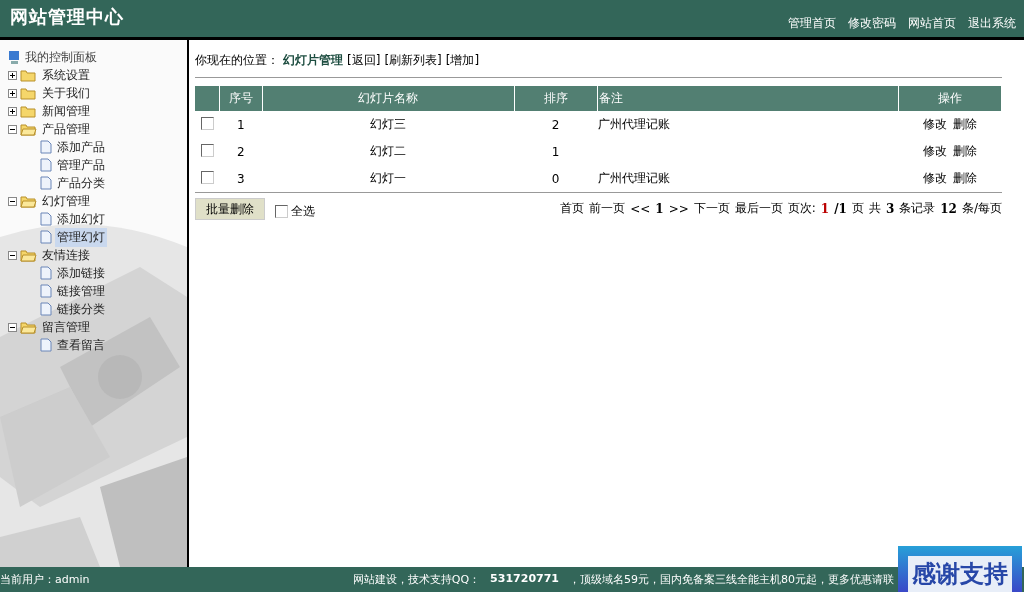 This screenshot has width=1024, height=592. What do you see at coordinates (241, 124) in the screenshot?
I see `table-cell: 1` at bounding box center [241, 124].